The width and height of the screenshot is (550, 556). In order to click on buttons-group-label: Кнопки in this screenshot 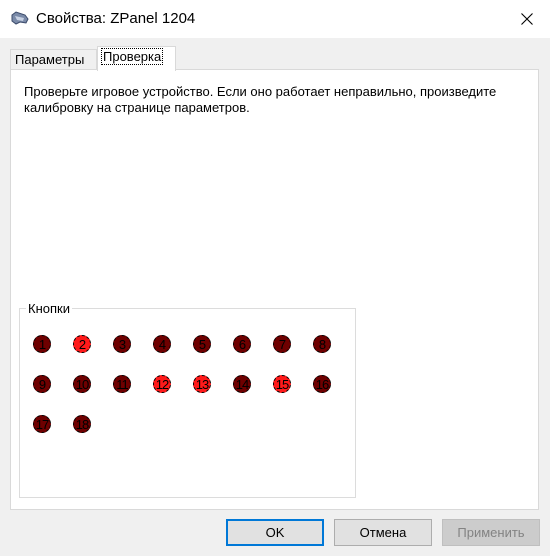, I will do `click(49, 308)`.